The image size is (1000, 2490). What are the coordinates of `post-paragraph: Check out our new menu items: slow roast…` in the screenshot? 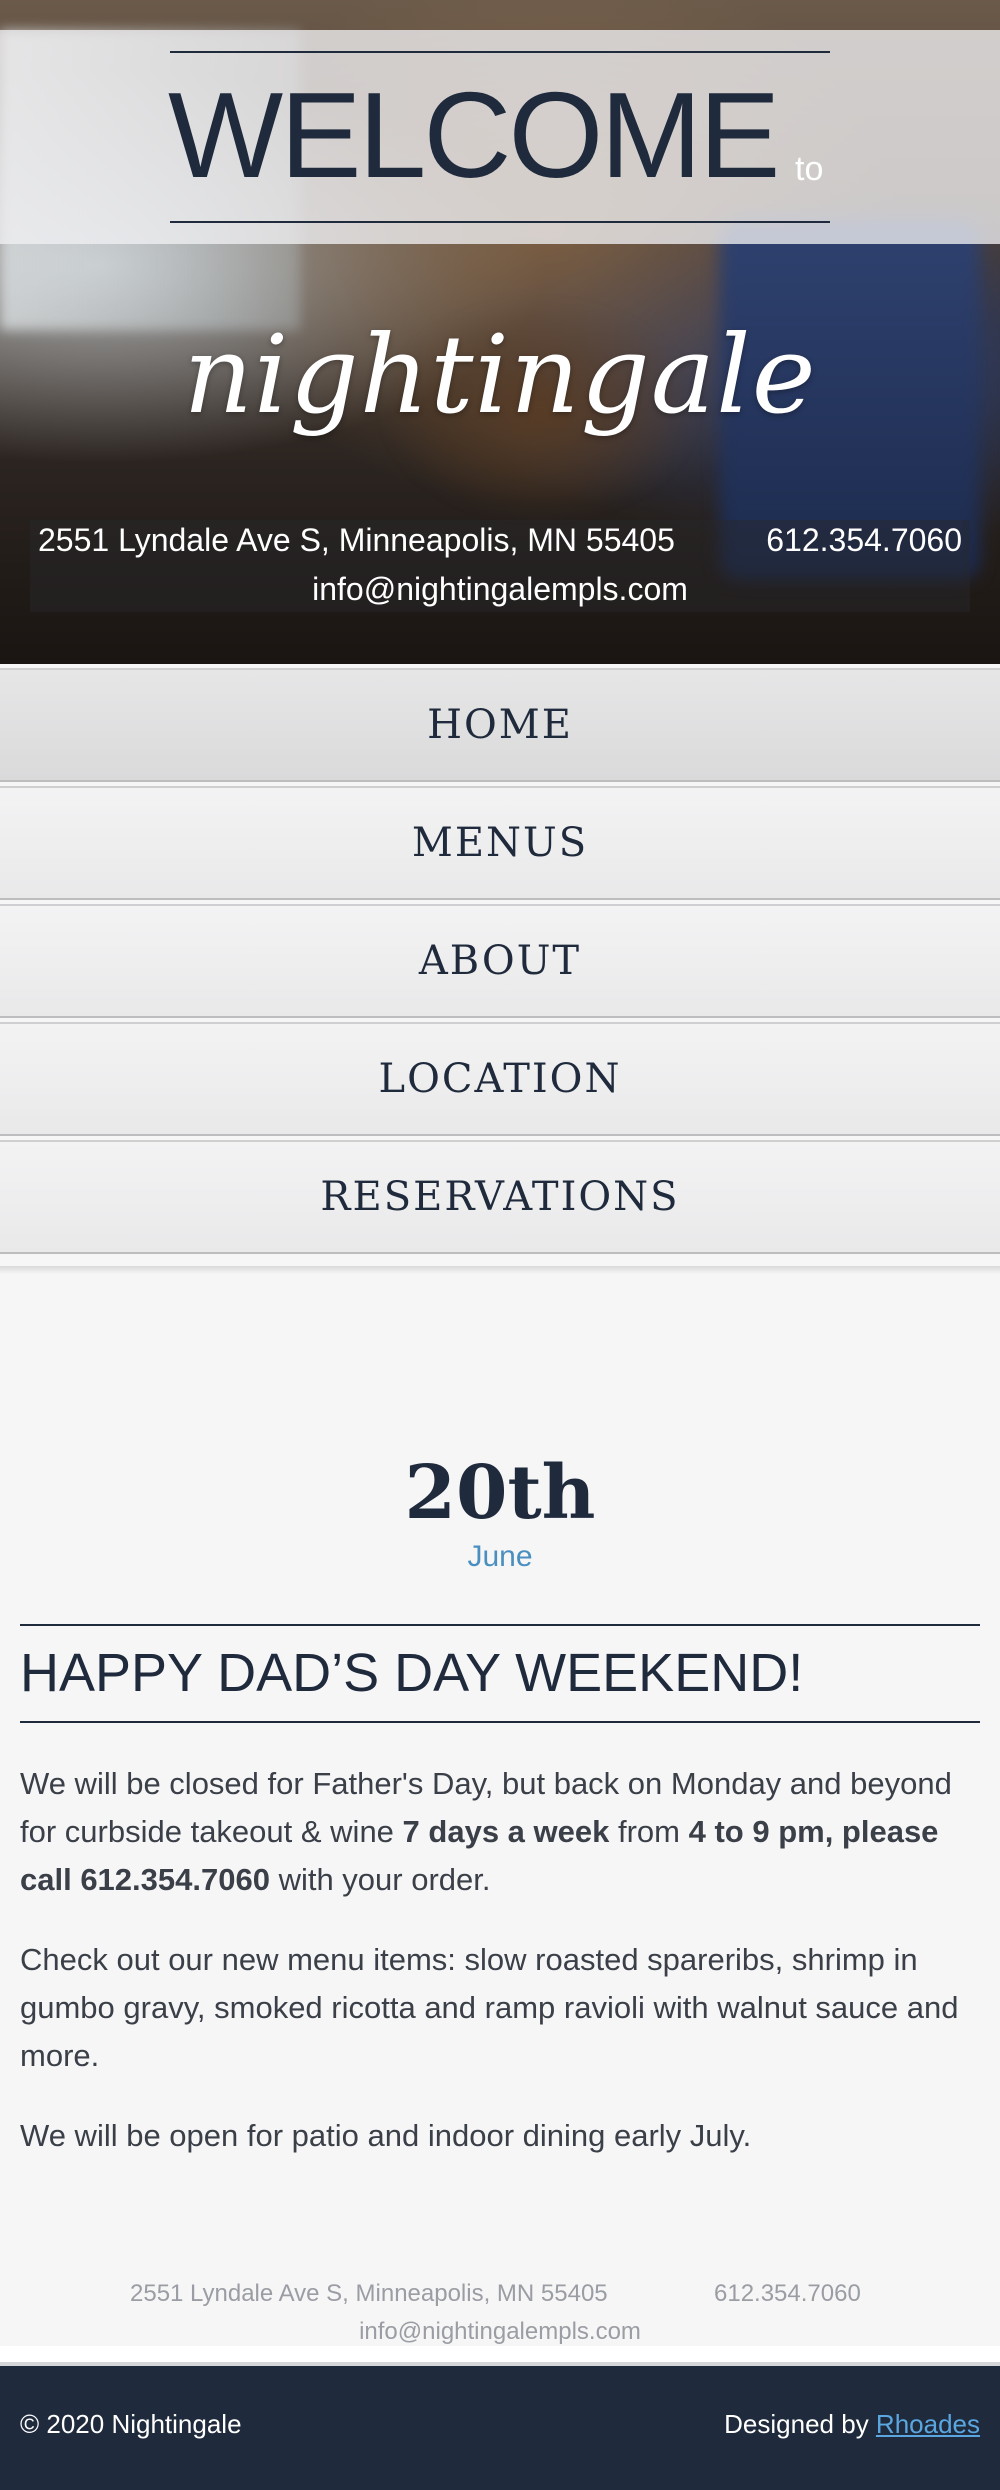 It's located at (489, 2007).